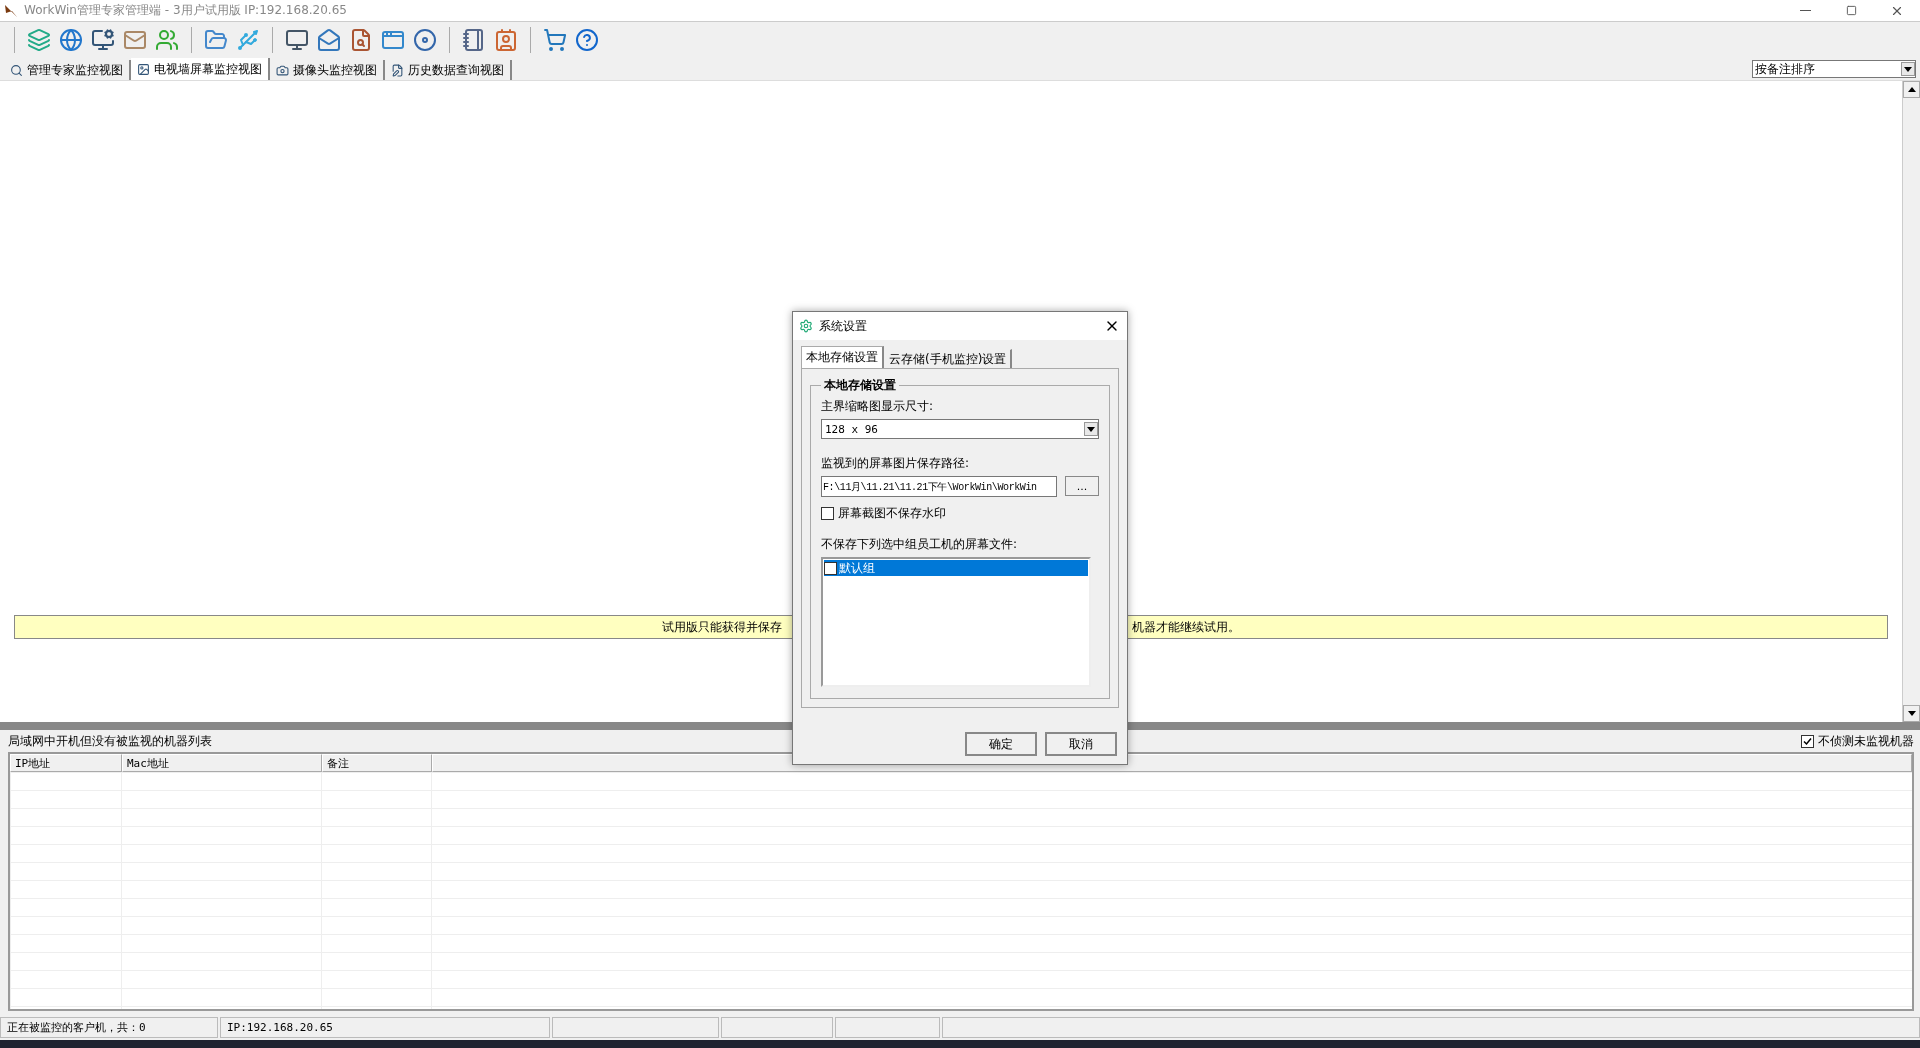 Image resolution: width=1920 pixels, height=1048 pixels. Describe the element at coordinates (186, 10) in the screenshot. I see `window-title: WorkWin管理专家管理端 - 3用户试用版 IP:192.168.20.65` at that location.